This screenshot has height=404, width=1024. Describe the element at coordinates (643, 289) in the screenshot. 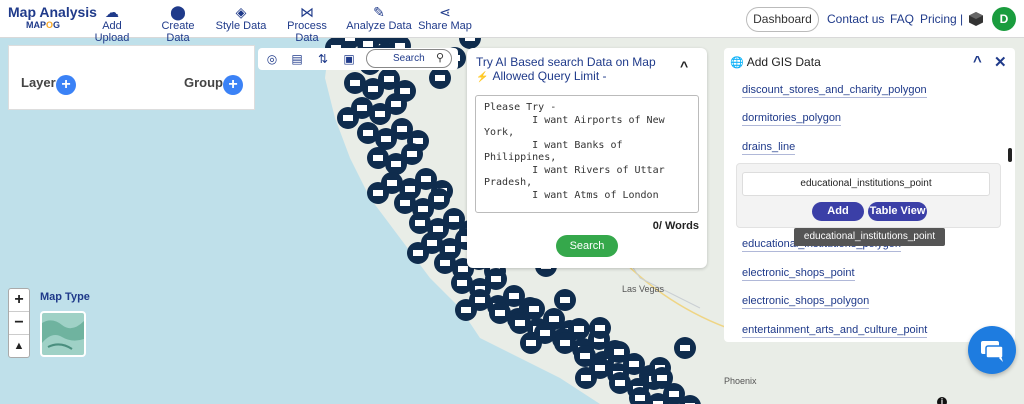

I see `city-label: Las Vegas` at that location.